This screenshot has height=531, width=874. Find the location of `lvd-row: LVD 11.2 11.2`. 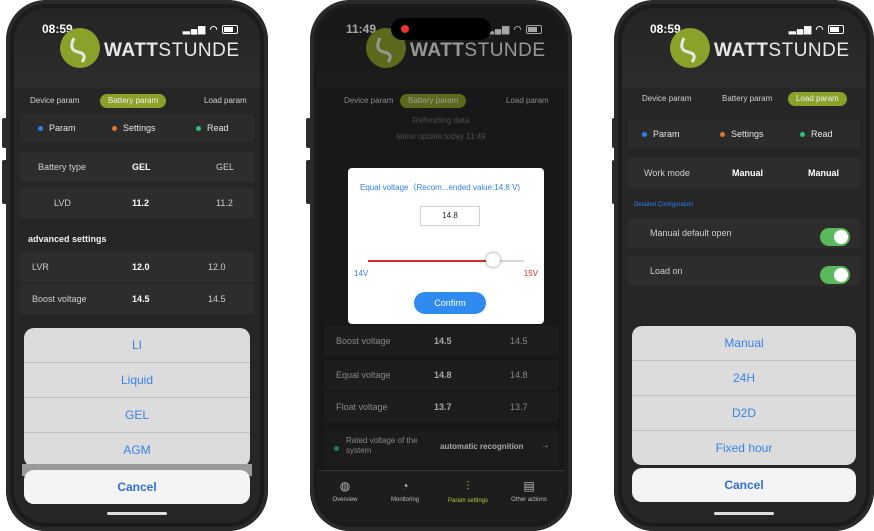

lvd-row: LVD 11.2 11.2 is located at coordinates (137, 203).